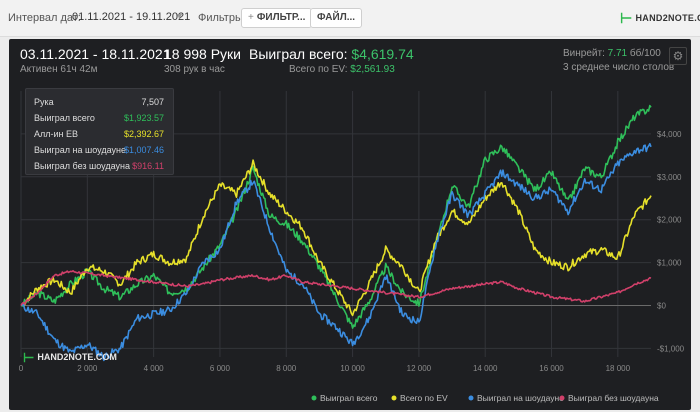  What do you see at coordinates (669, 263) in the screenshot?
I see `y-tick-label: $1,000` at bounding box center [669, 263].